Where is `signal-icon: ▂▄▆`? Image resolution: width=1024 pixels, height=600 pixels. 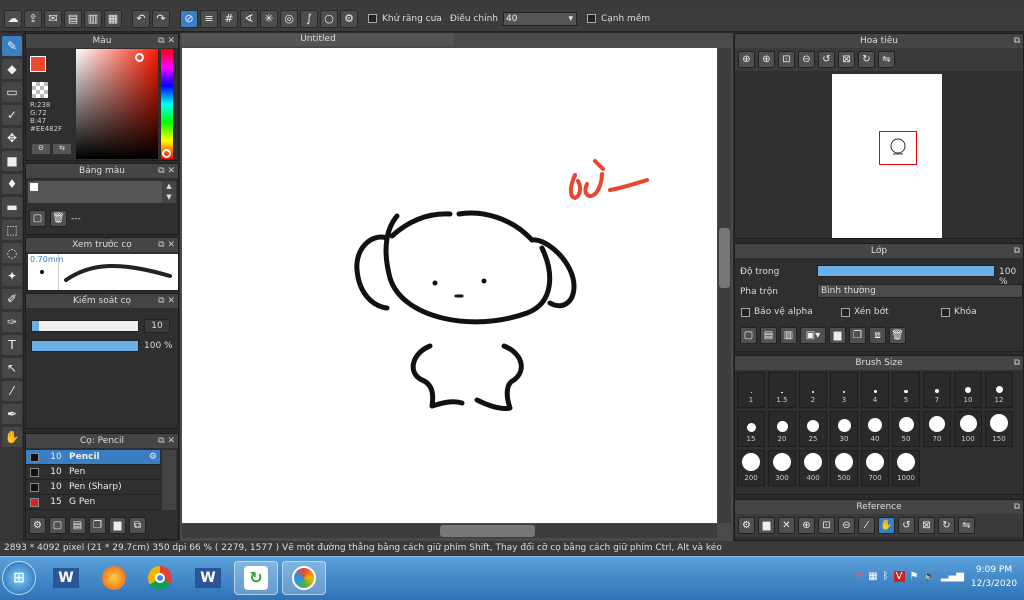
signal-icon: ▂▄▆ is located at coordinates (952, 576).